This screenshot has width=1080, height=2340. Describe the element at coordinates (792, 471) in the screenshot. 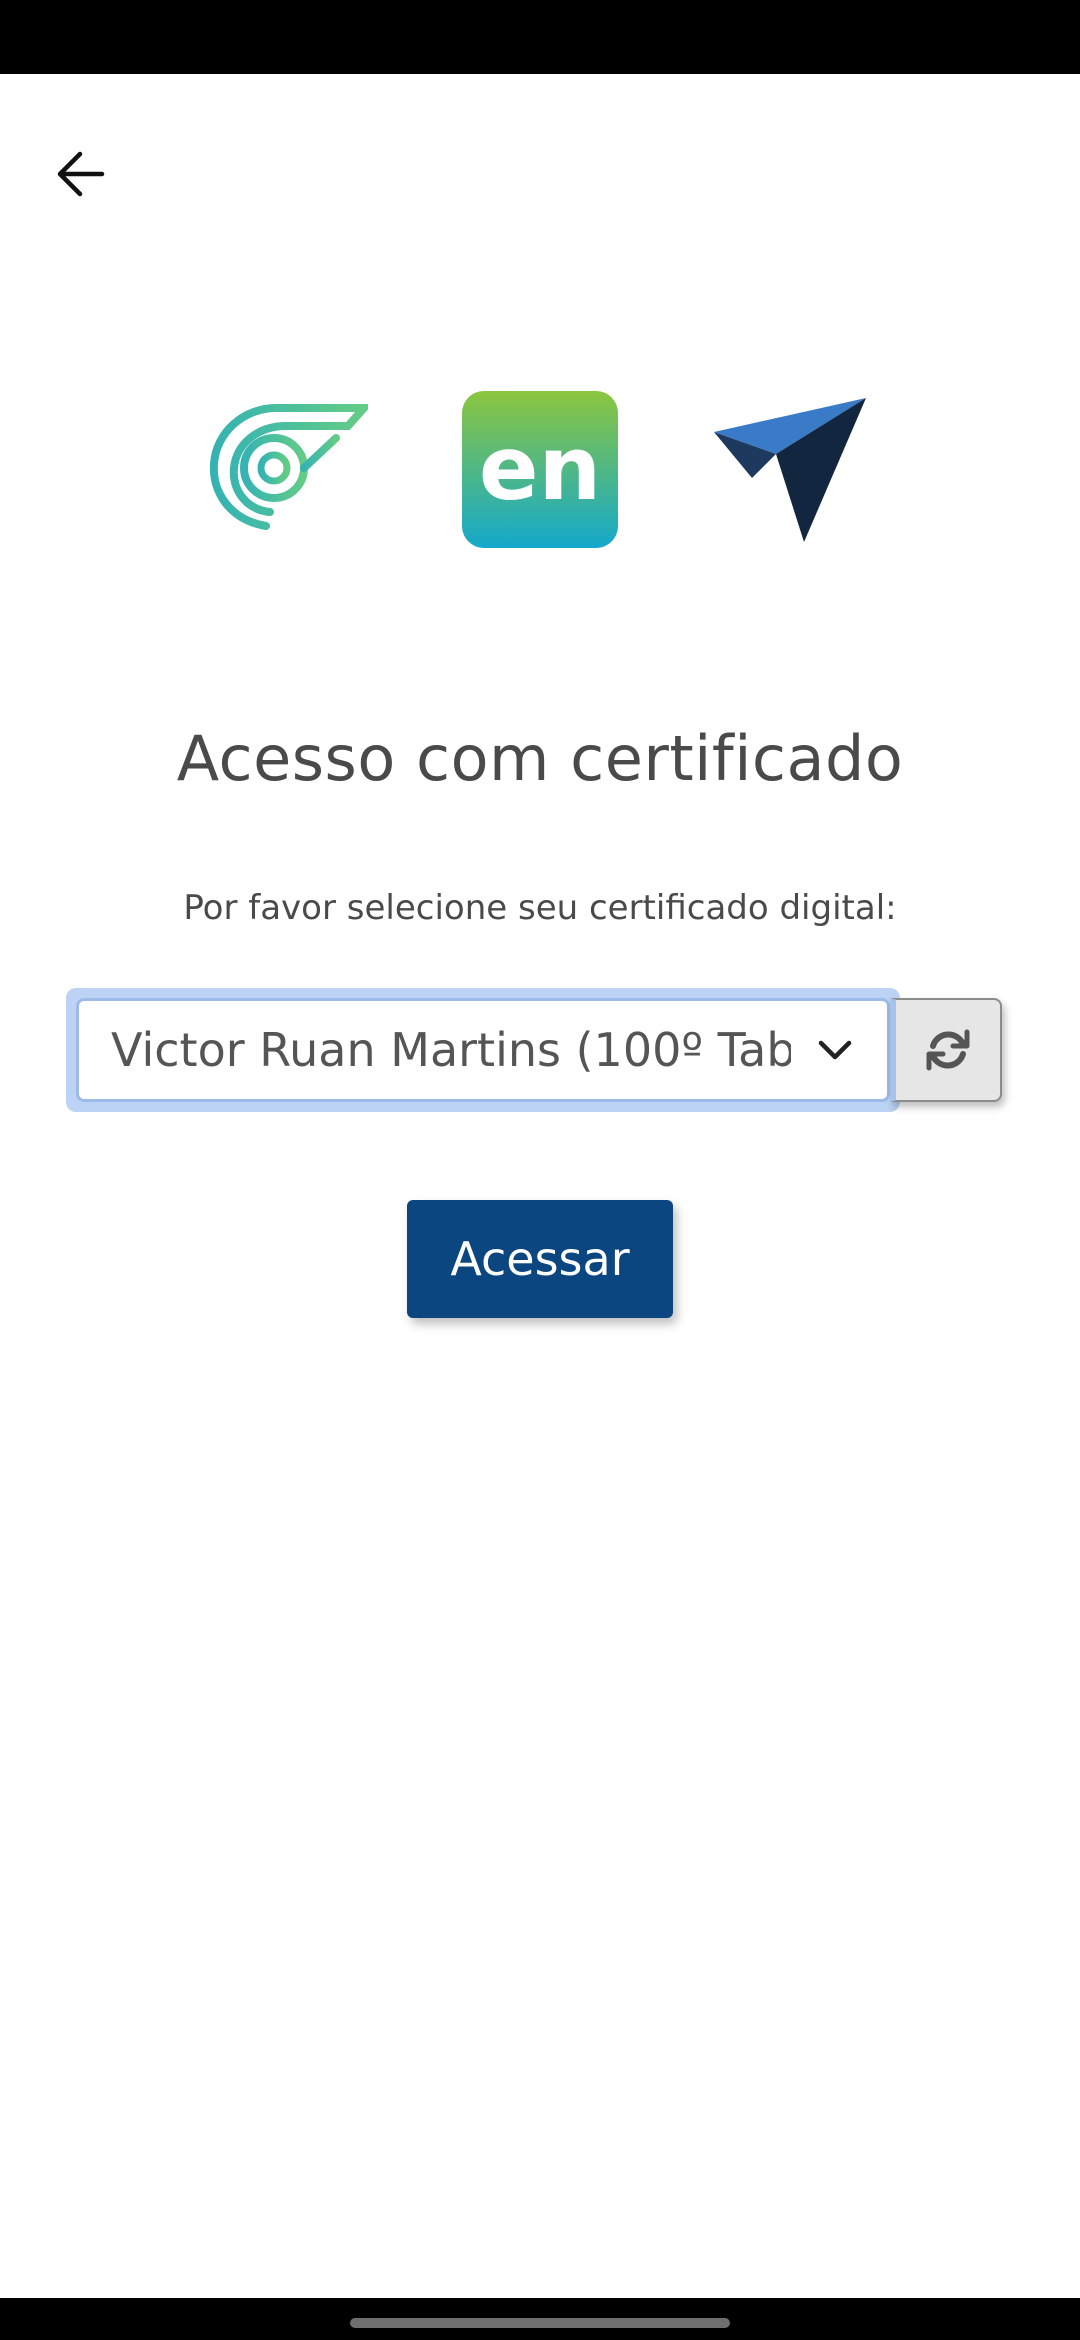

I see `paper-plane-logo` at that location.